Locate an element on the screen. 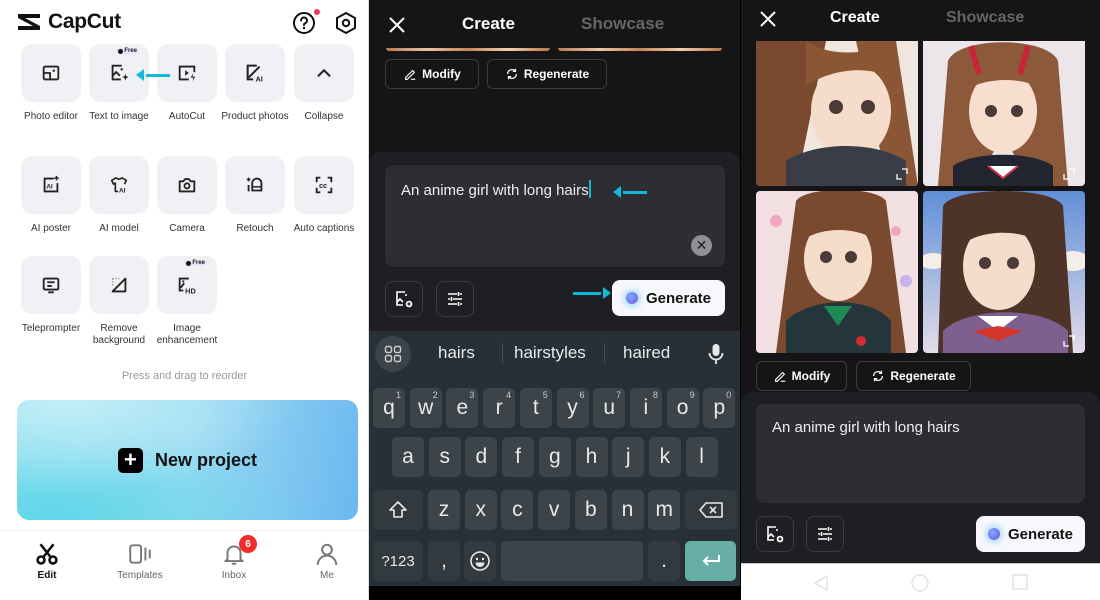  comma-key: , is located at coordinates (444, 561).